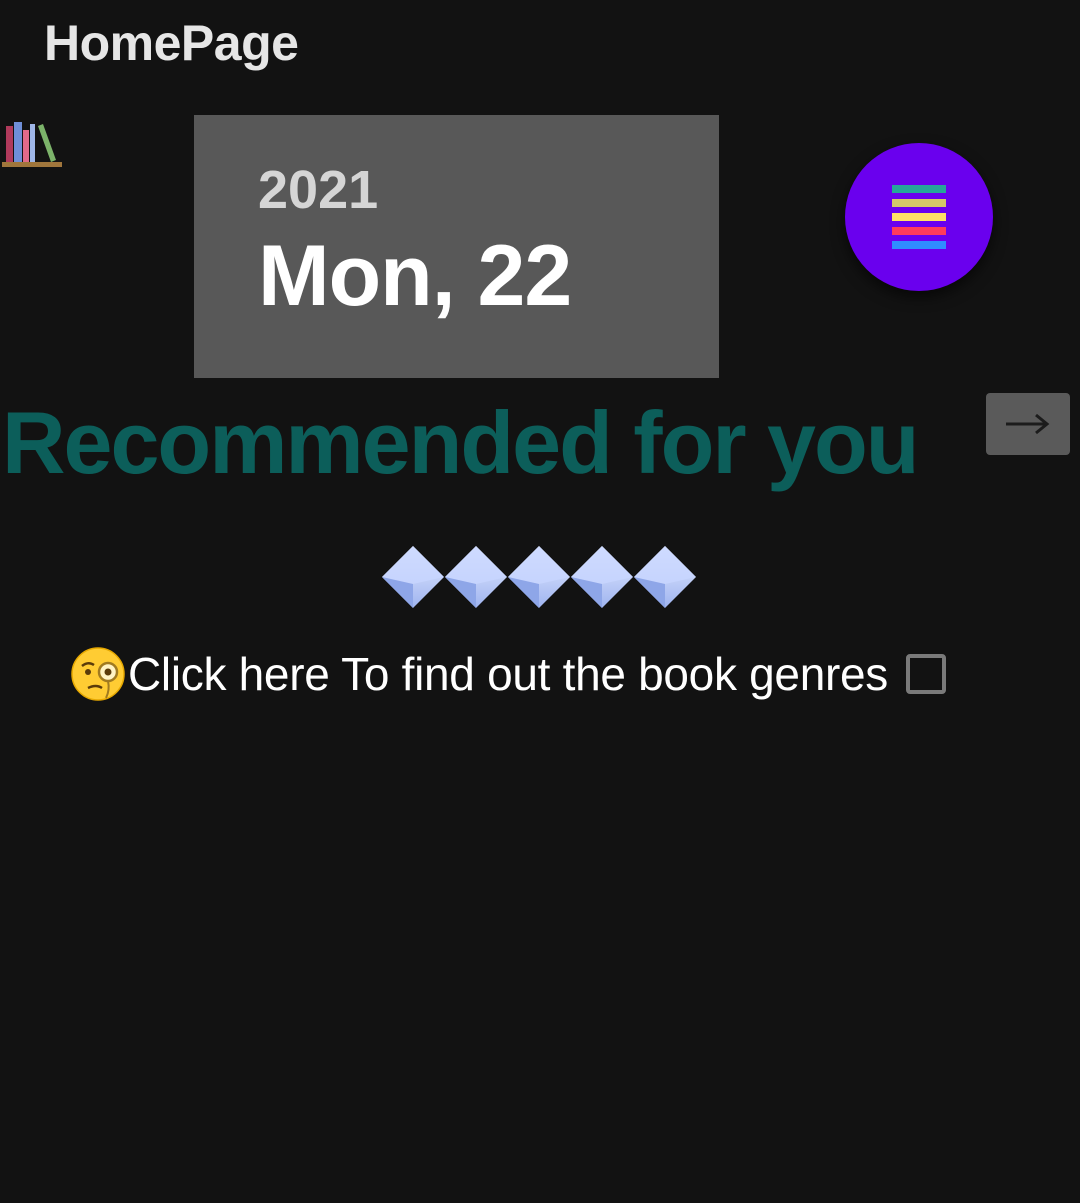 The height and width of the screenshot is (1203, 1080). I want to click on genres-link: Click here To find out the book genres, so click(508, 674).